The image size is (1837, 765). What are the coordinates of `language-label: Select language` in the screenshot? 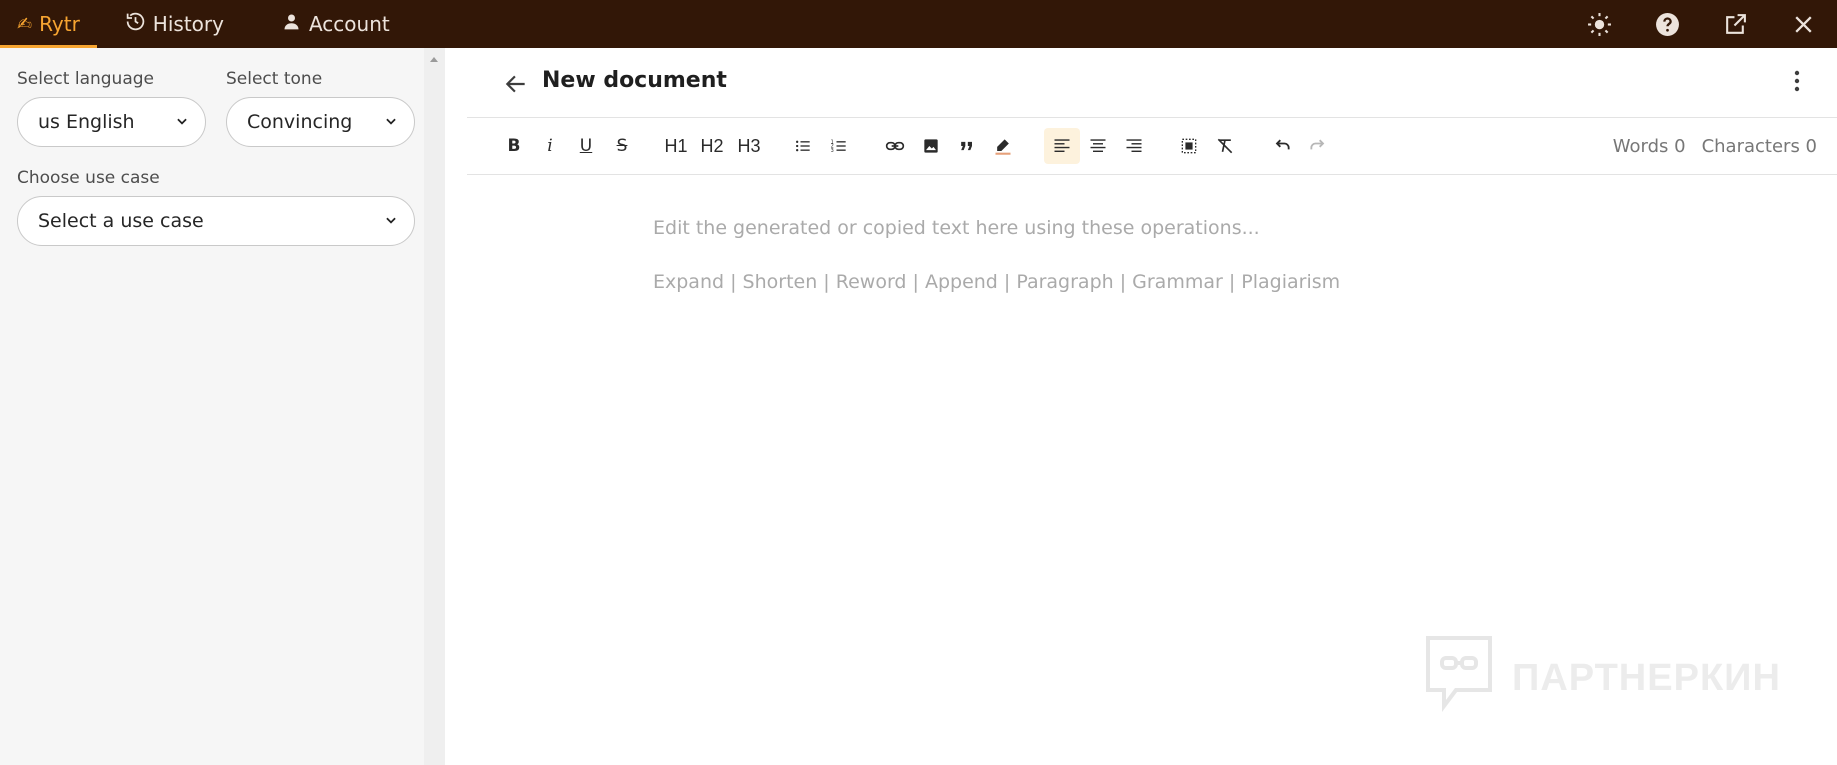 It's located at (85, 79).